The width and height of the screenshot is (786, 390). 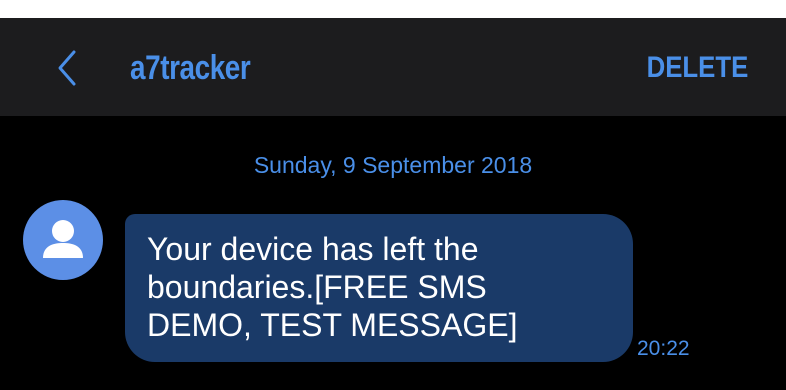 What do you see at coordinates (697, 68) in the screenshot?
I see `delete-button: DELETE` at bounding box center [697, 68].